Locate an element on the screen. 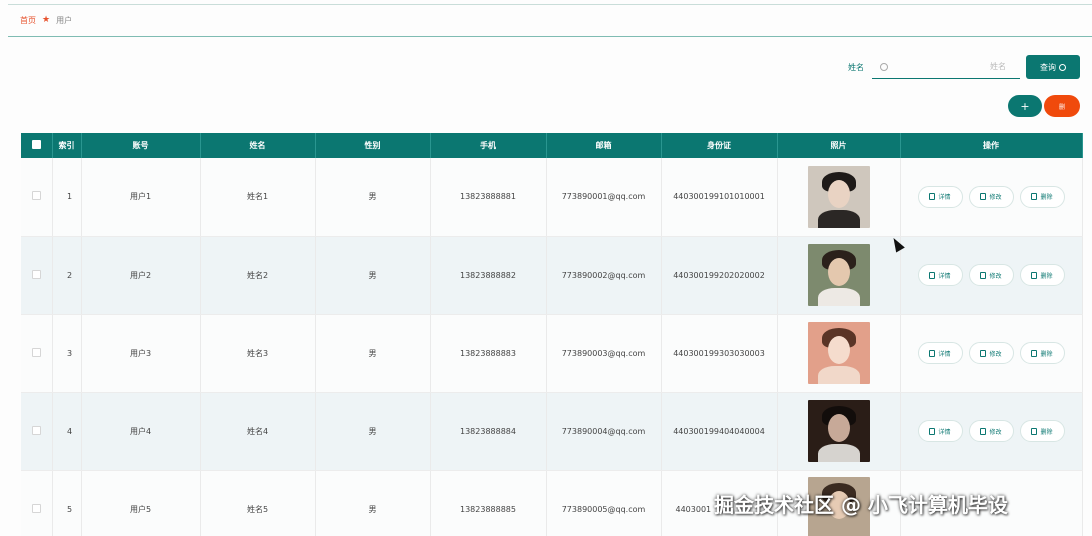 This screenshot has height=536, width=1092. cell-index: 1 is located at coordinates (67, 197).